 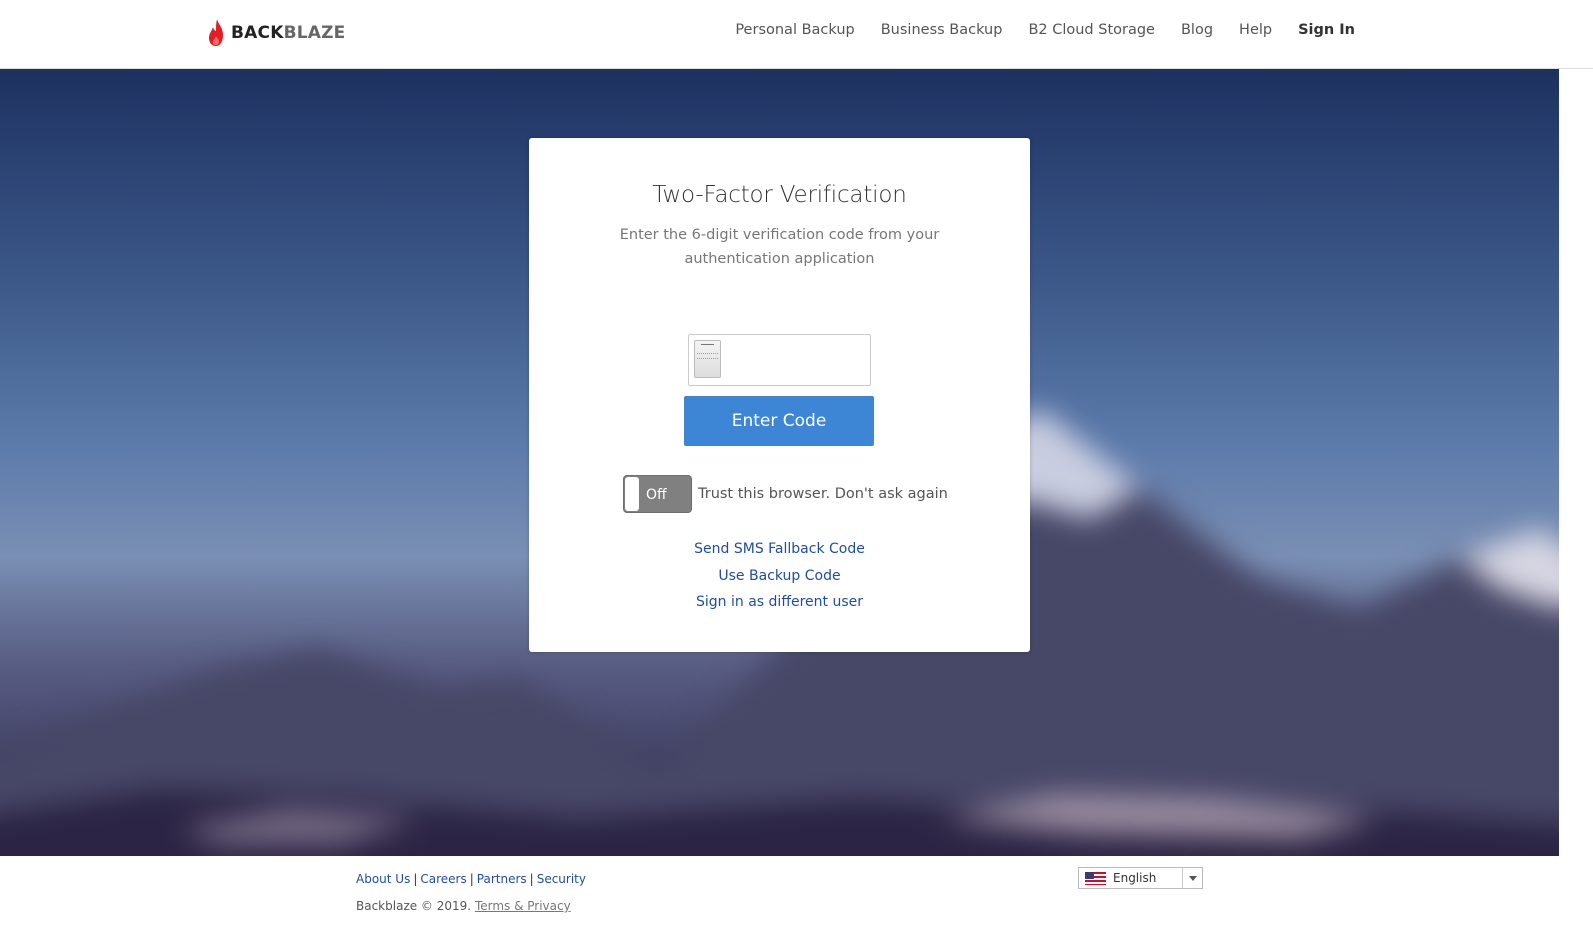 I want to click on use-backup-code-link: Use Backup Code, so click(x=779, y=576).